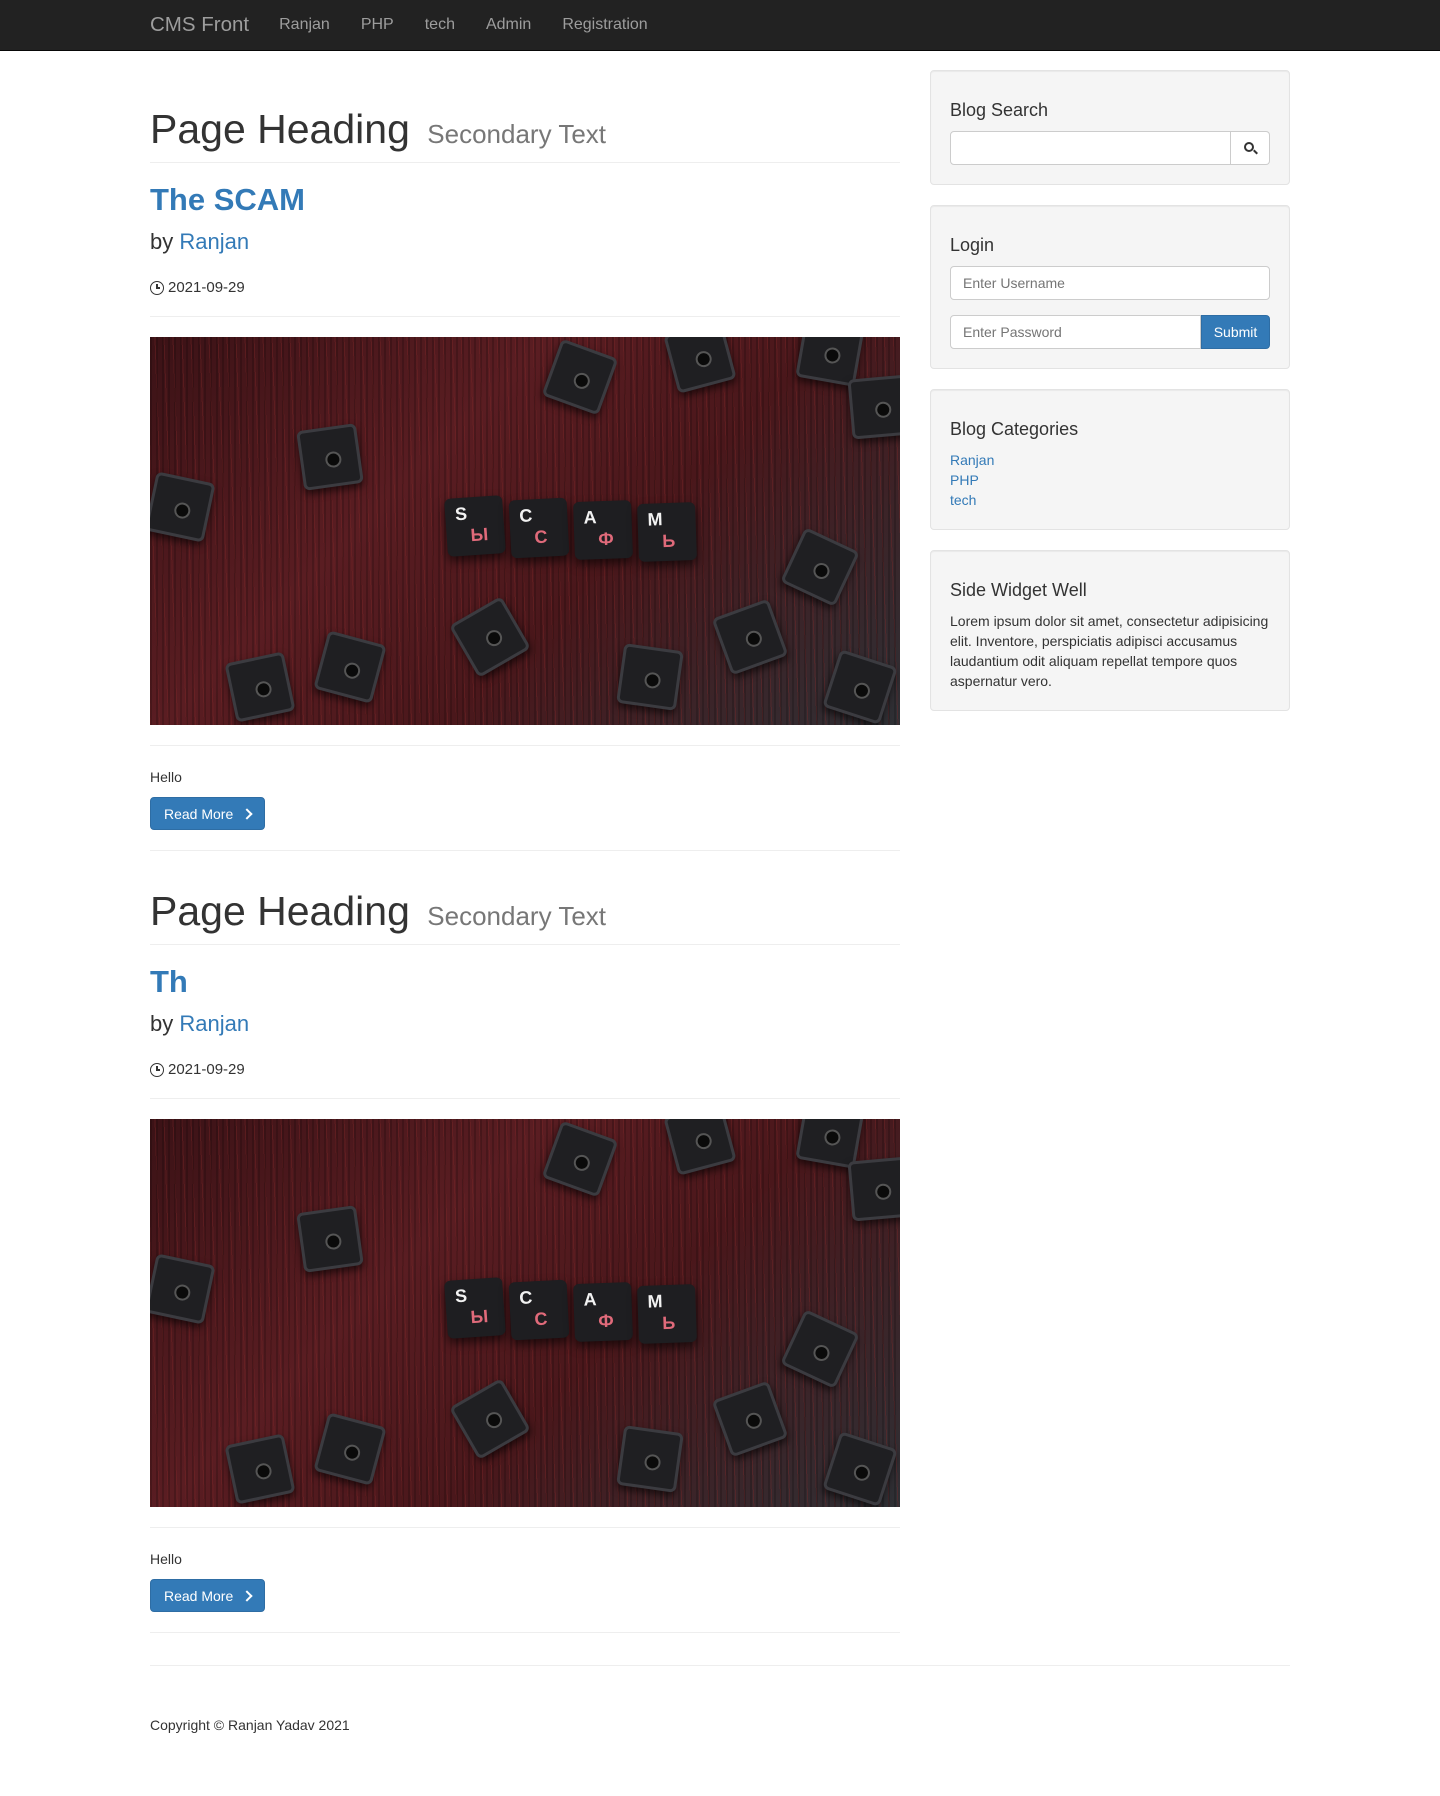  I want to click on search-input, so click(1090, 148).